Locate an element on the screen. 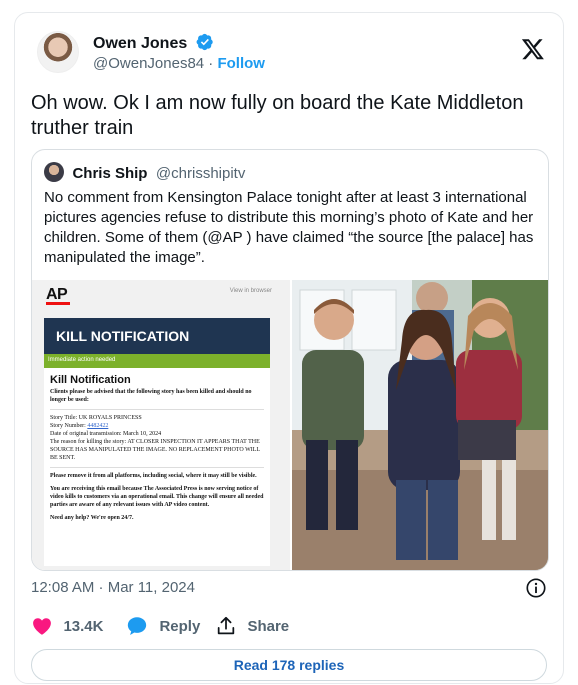 The height and width of the screenshot is (685, 578). author-handle: @OwenJones84 is located at coordinates (148, 63).